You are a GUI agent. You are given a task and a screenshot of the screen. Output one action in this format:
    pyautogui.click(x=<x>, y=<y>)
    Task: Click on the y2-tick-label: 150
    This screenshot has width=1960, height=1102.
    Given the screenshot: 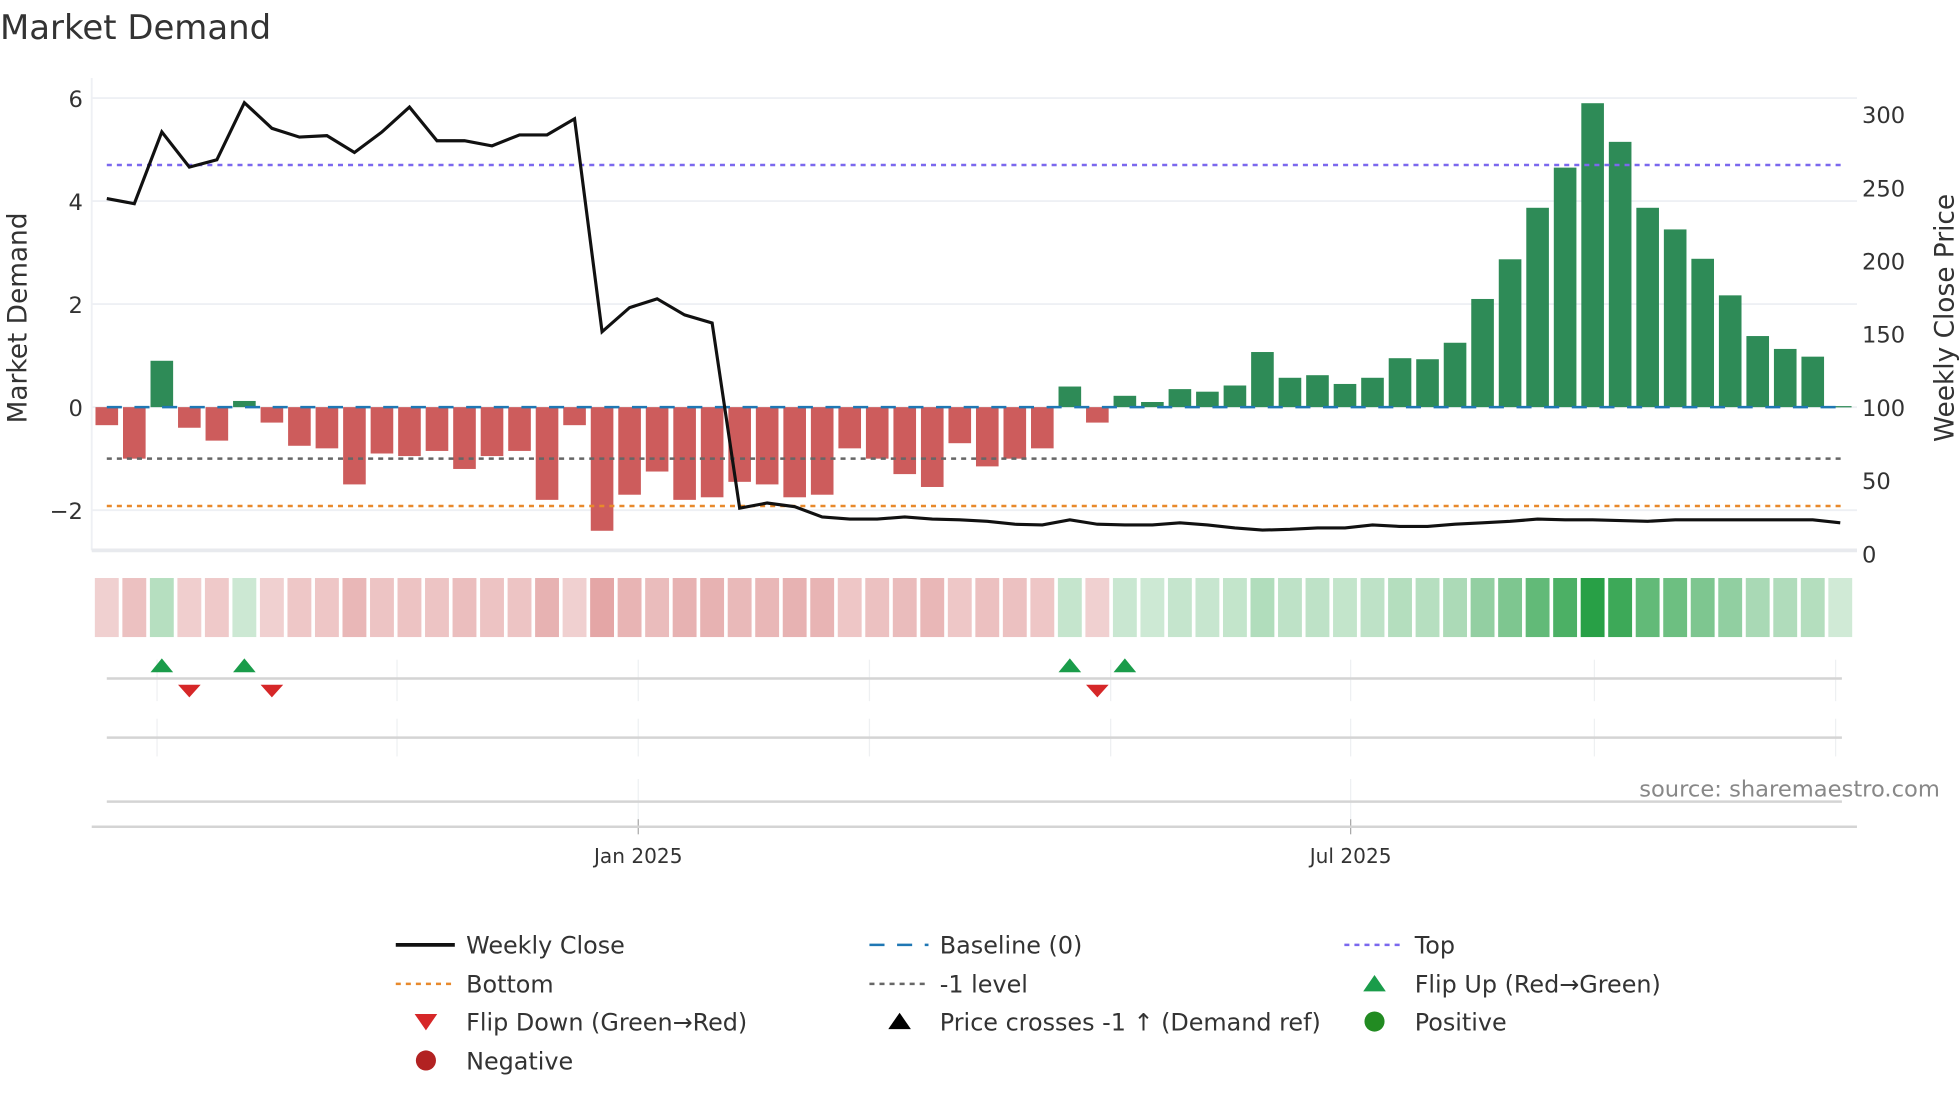 What is the action you would take?
    pyautogui.click(x=1883, y=336)
    